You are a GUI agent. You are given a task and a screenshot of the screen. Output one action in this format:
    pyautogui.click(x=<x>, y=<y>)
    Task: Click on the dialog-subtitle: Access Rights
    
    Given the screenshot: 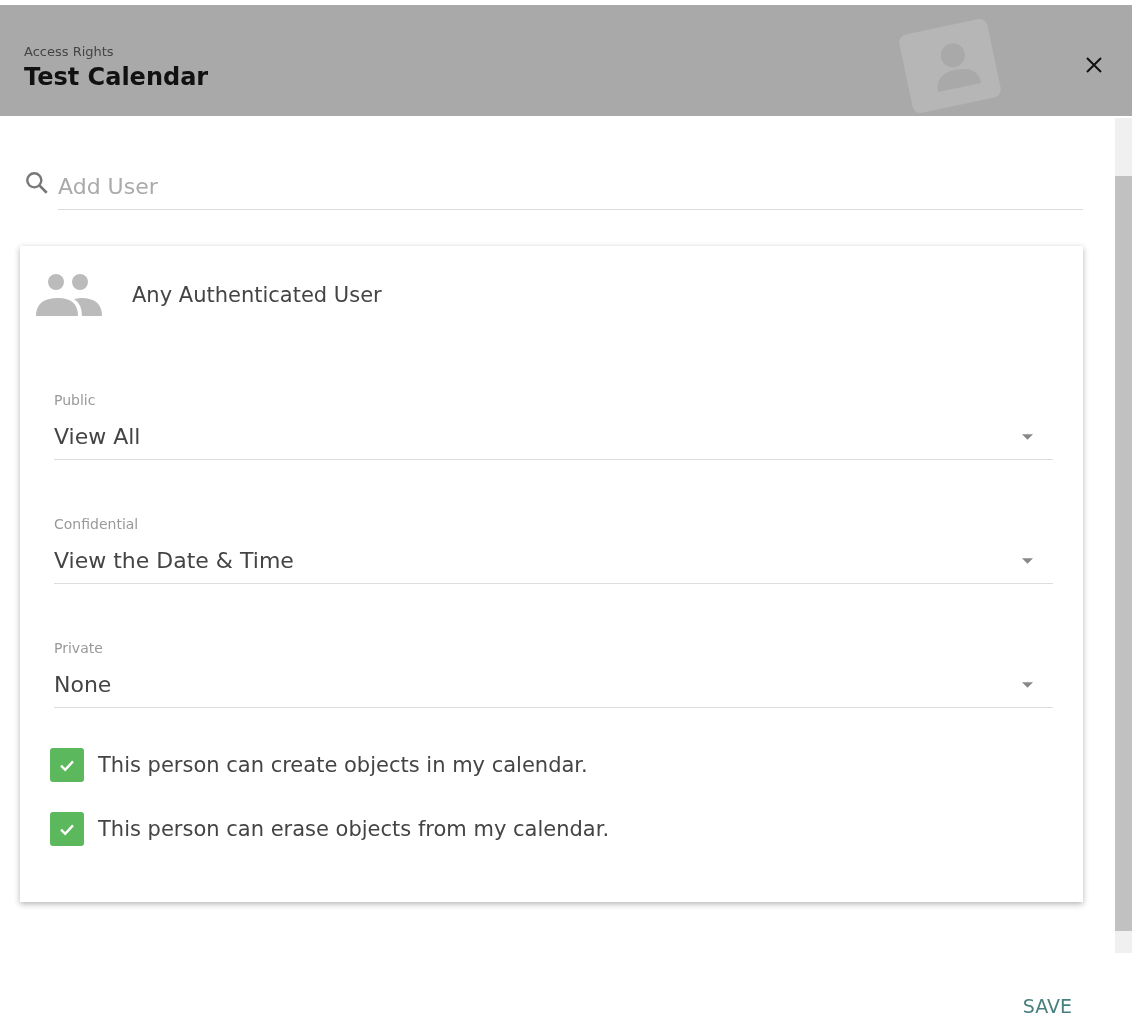 What is the action you would take?
    pyautogui.click(x=69, y=51)
    